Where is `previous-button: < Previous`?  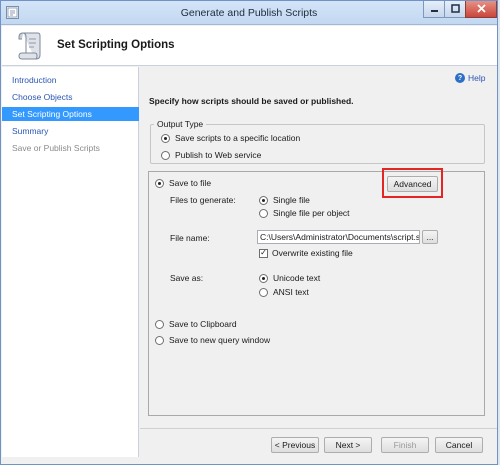 previous-button: < Previous is located at coordinates (295, 445).